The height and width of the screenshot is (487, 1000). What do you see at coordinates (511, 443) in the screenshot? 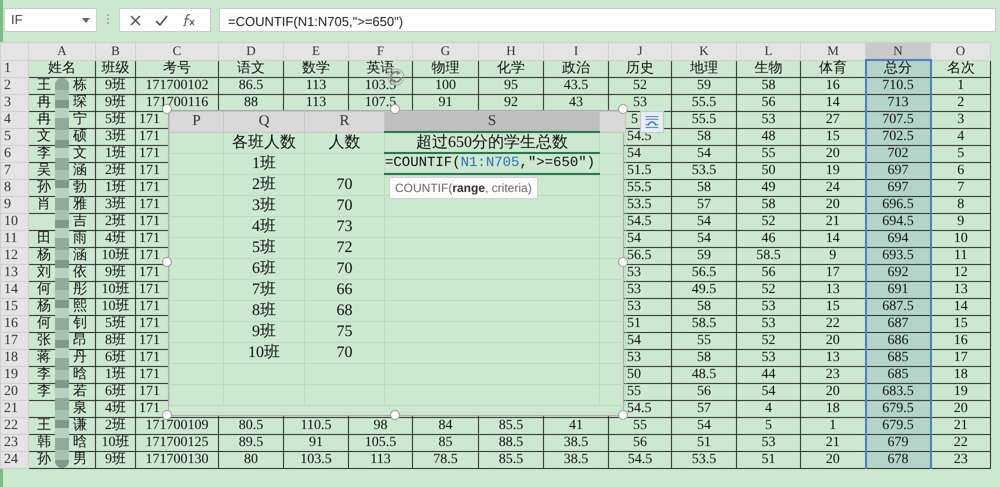
I see `table-cell: 88.5` at bounding box center [511, 443].